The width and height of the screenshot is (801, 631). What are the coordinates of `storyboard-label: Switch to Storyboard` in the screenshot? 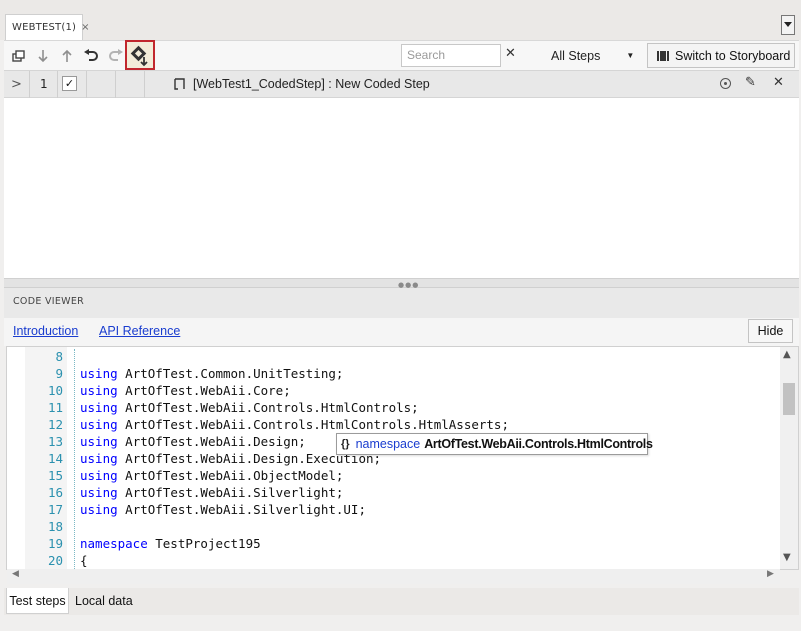 It's located at (733, 55).